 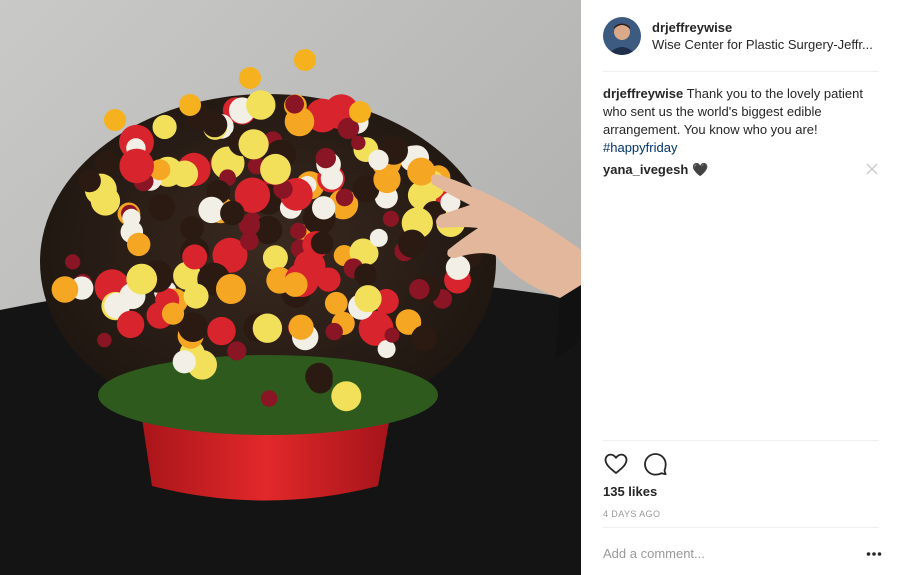 What do you see at coordinates (643, 93) in the screenshot?
I see `caption-username: drjeffreywise` at bounding box center [643, 93].